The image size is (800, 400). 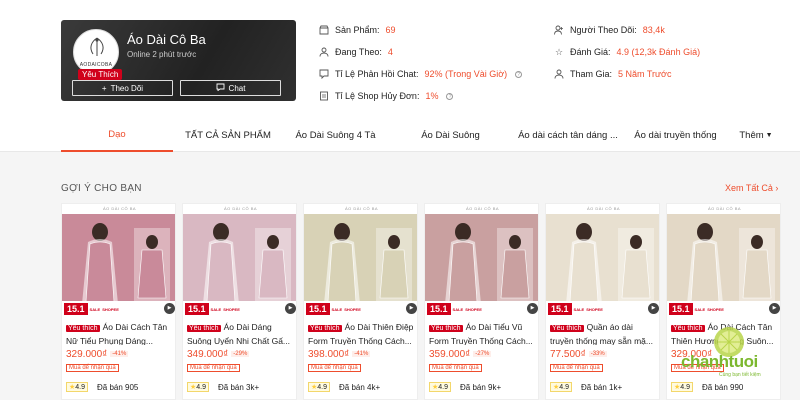 What do you see at coordinates (228, 135) in the screenshot?
I see `tab-all-products: TẤT CẢ SẢN PHẨM` at bounding box center [228, 135].